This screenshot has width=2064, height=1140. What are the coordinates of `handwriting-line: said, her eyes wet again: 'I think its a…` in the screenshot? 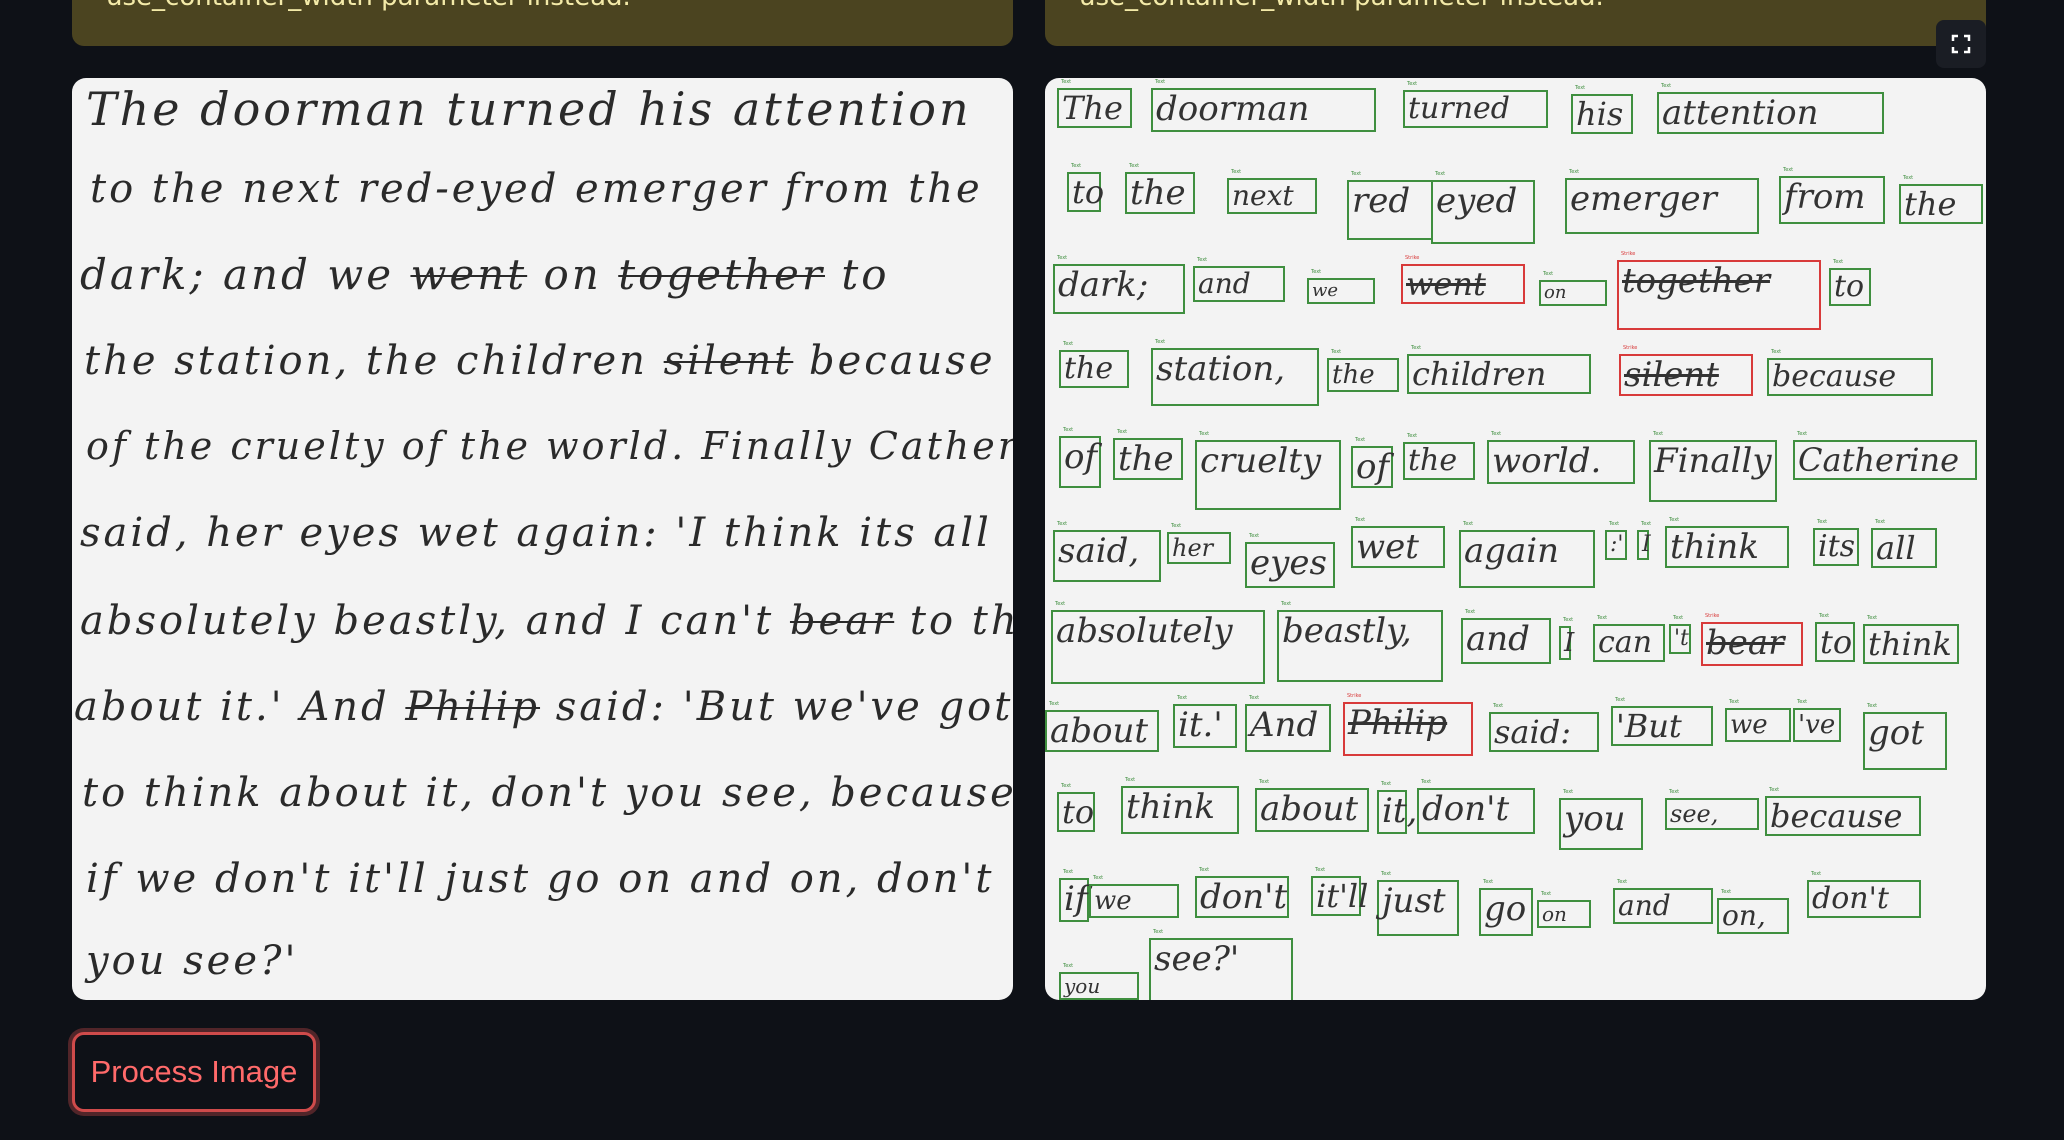 It's located at (536, 533).